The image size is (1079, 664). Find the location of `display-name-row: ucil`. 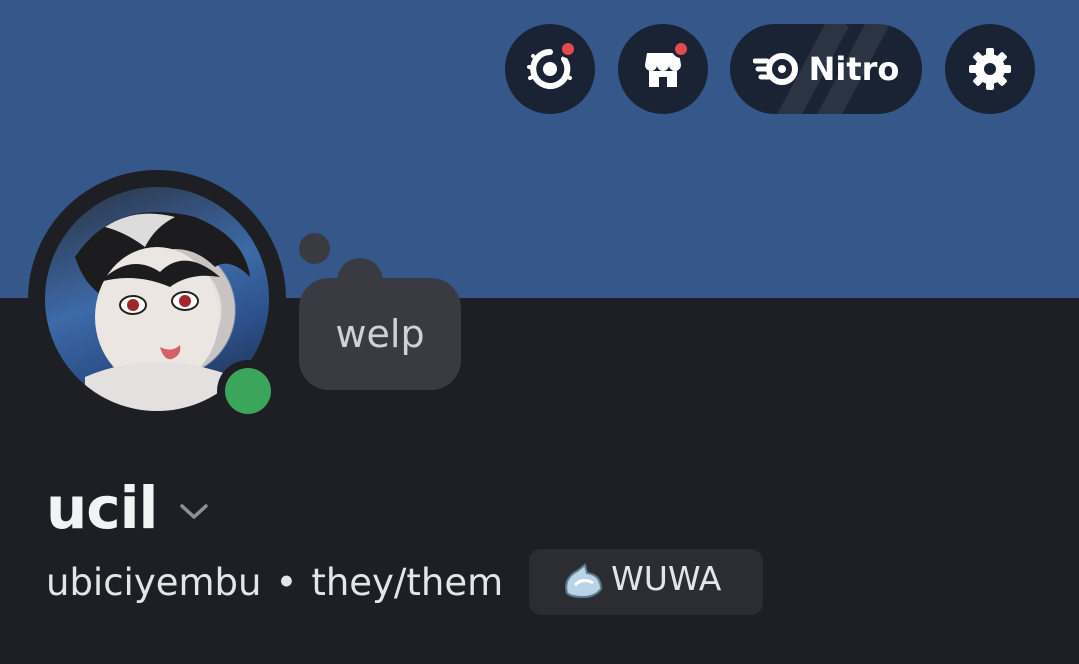

display-name-row: ucil is located at coordinates (127, 508).